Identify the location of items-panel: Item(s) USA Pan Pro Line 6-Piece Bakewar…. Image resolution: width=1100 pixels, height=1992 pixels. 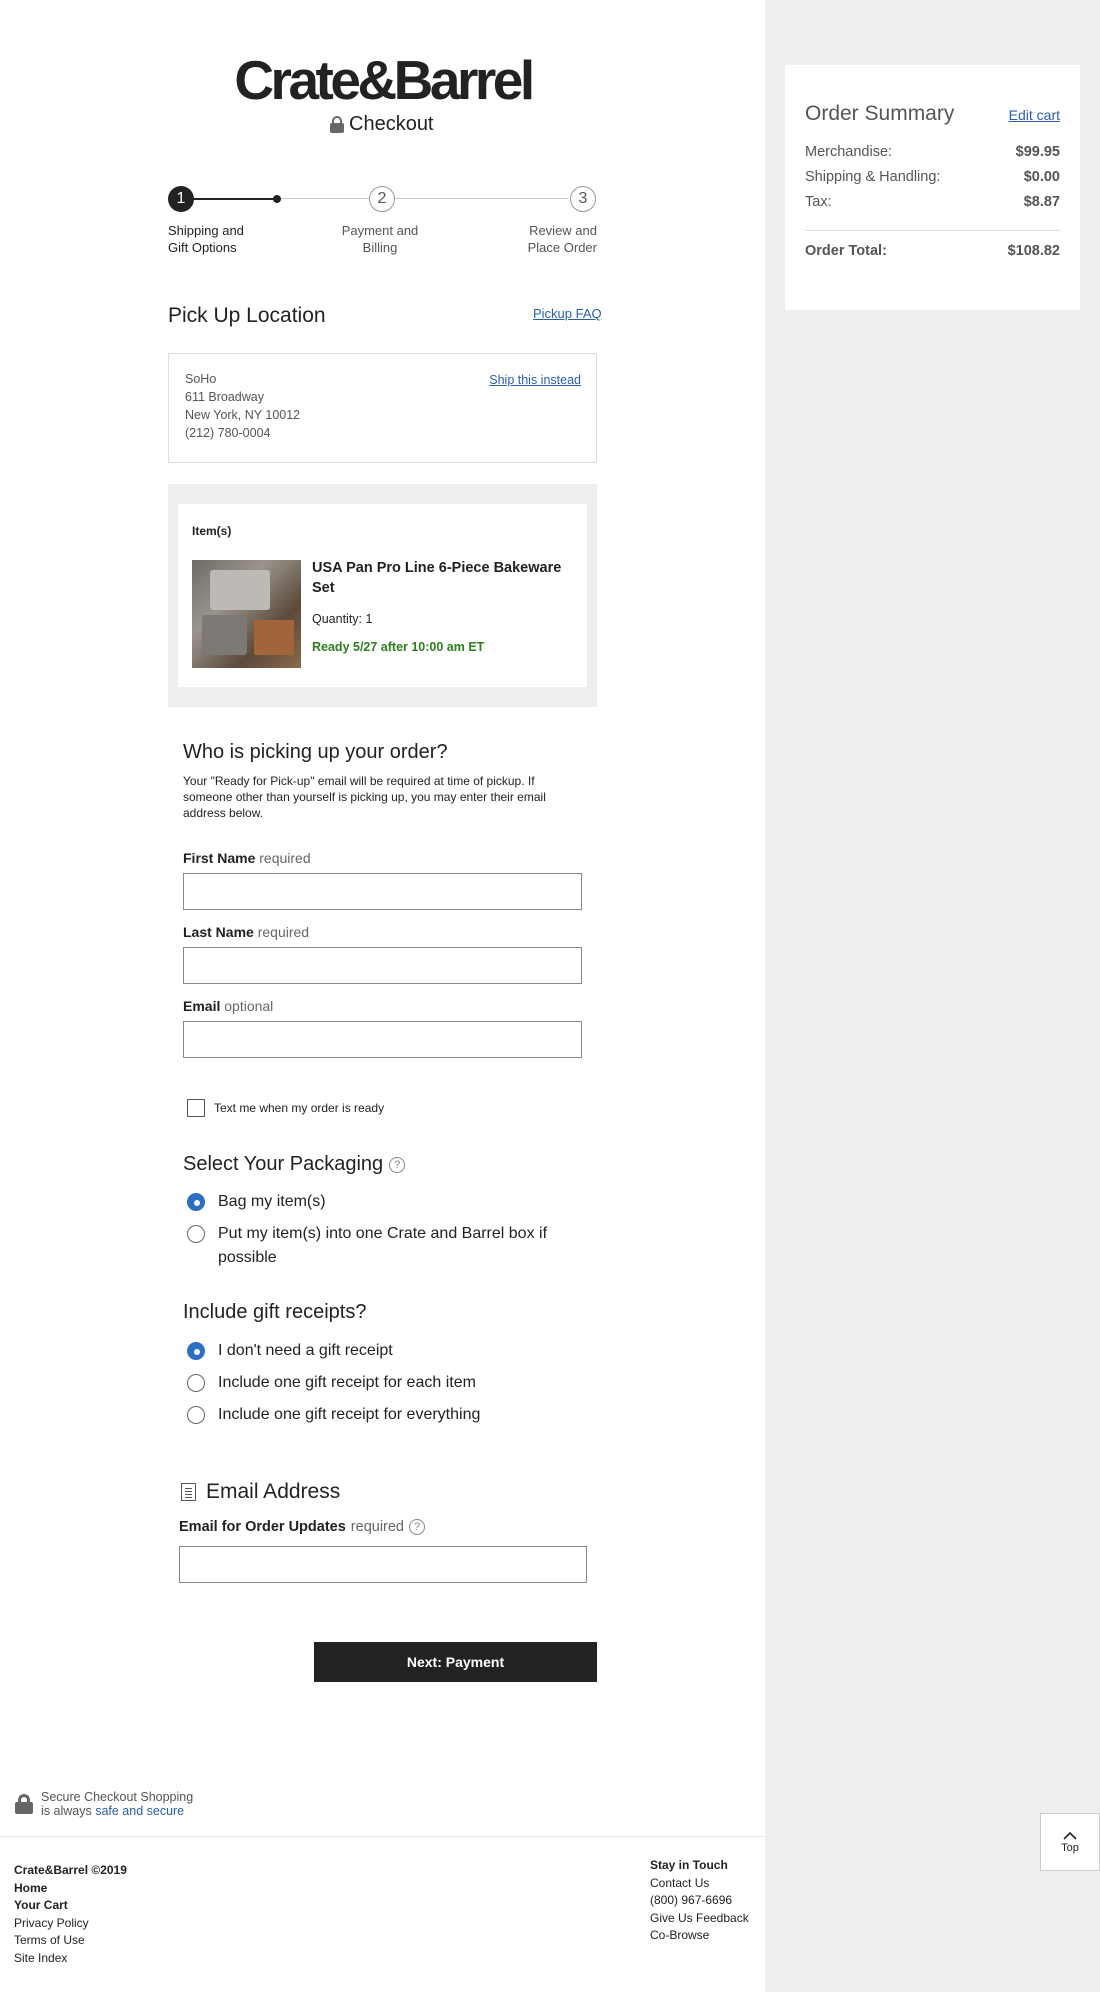
(382, 595).